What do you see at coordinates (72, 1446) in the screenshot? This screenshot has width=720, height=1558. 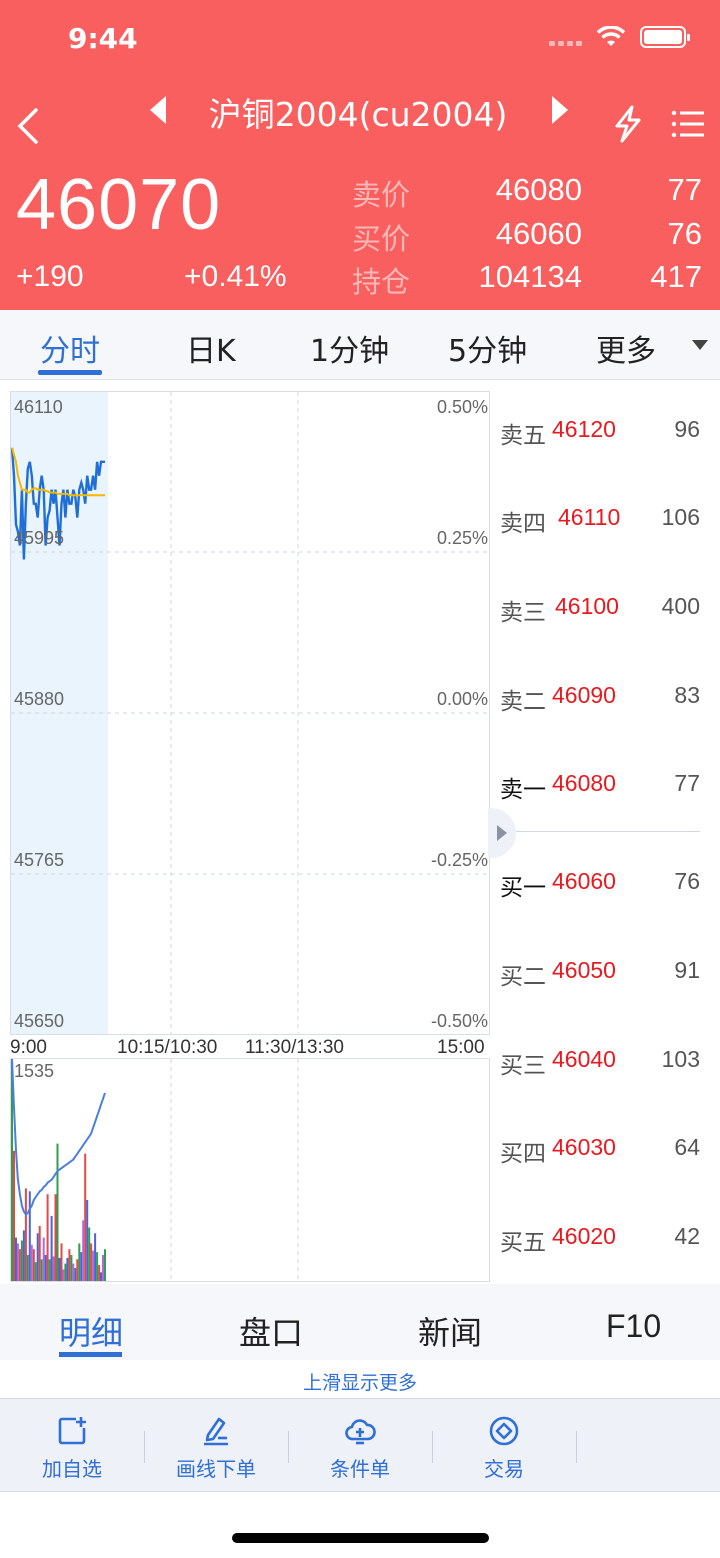 I see `add-watchlist-button: 加自选` at bounding box center [72, 1446].